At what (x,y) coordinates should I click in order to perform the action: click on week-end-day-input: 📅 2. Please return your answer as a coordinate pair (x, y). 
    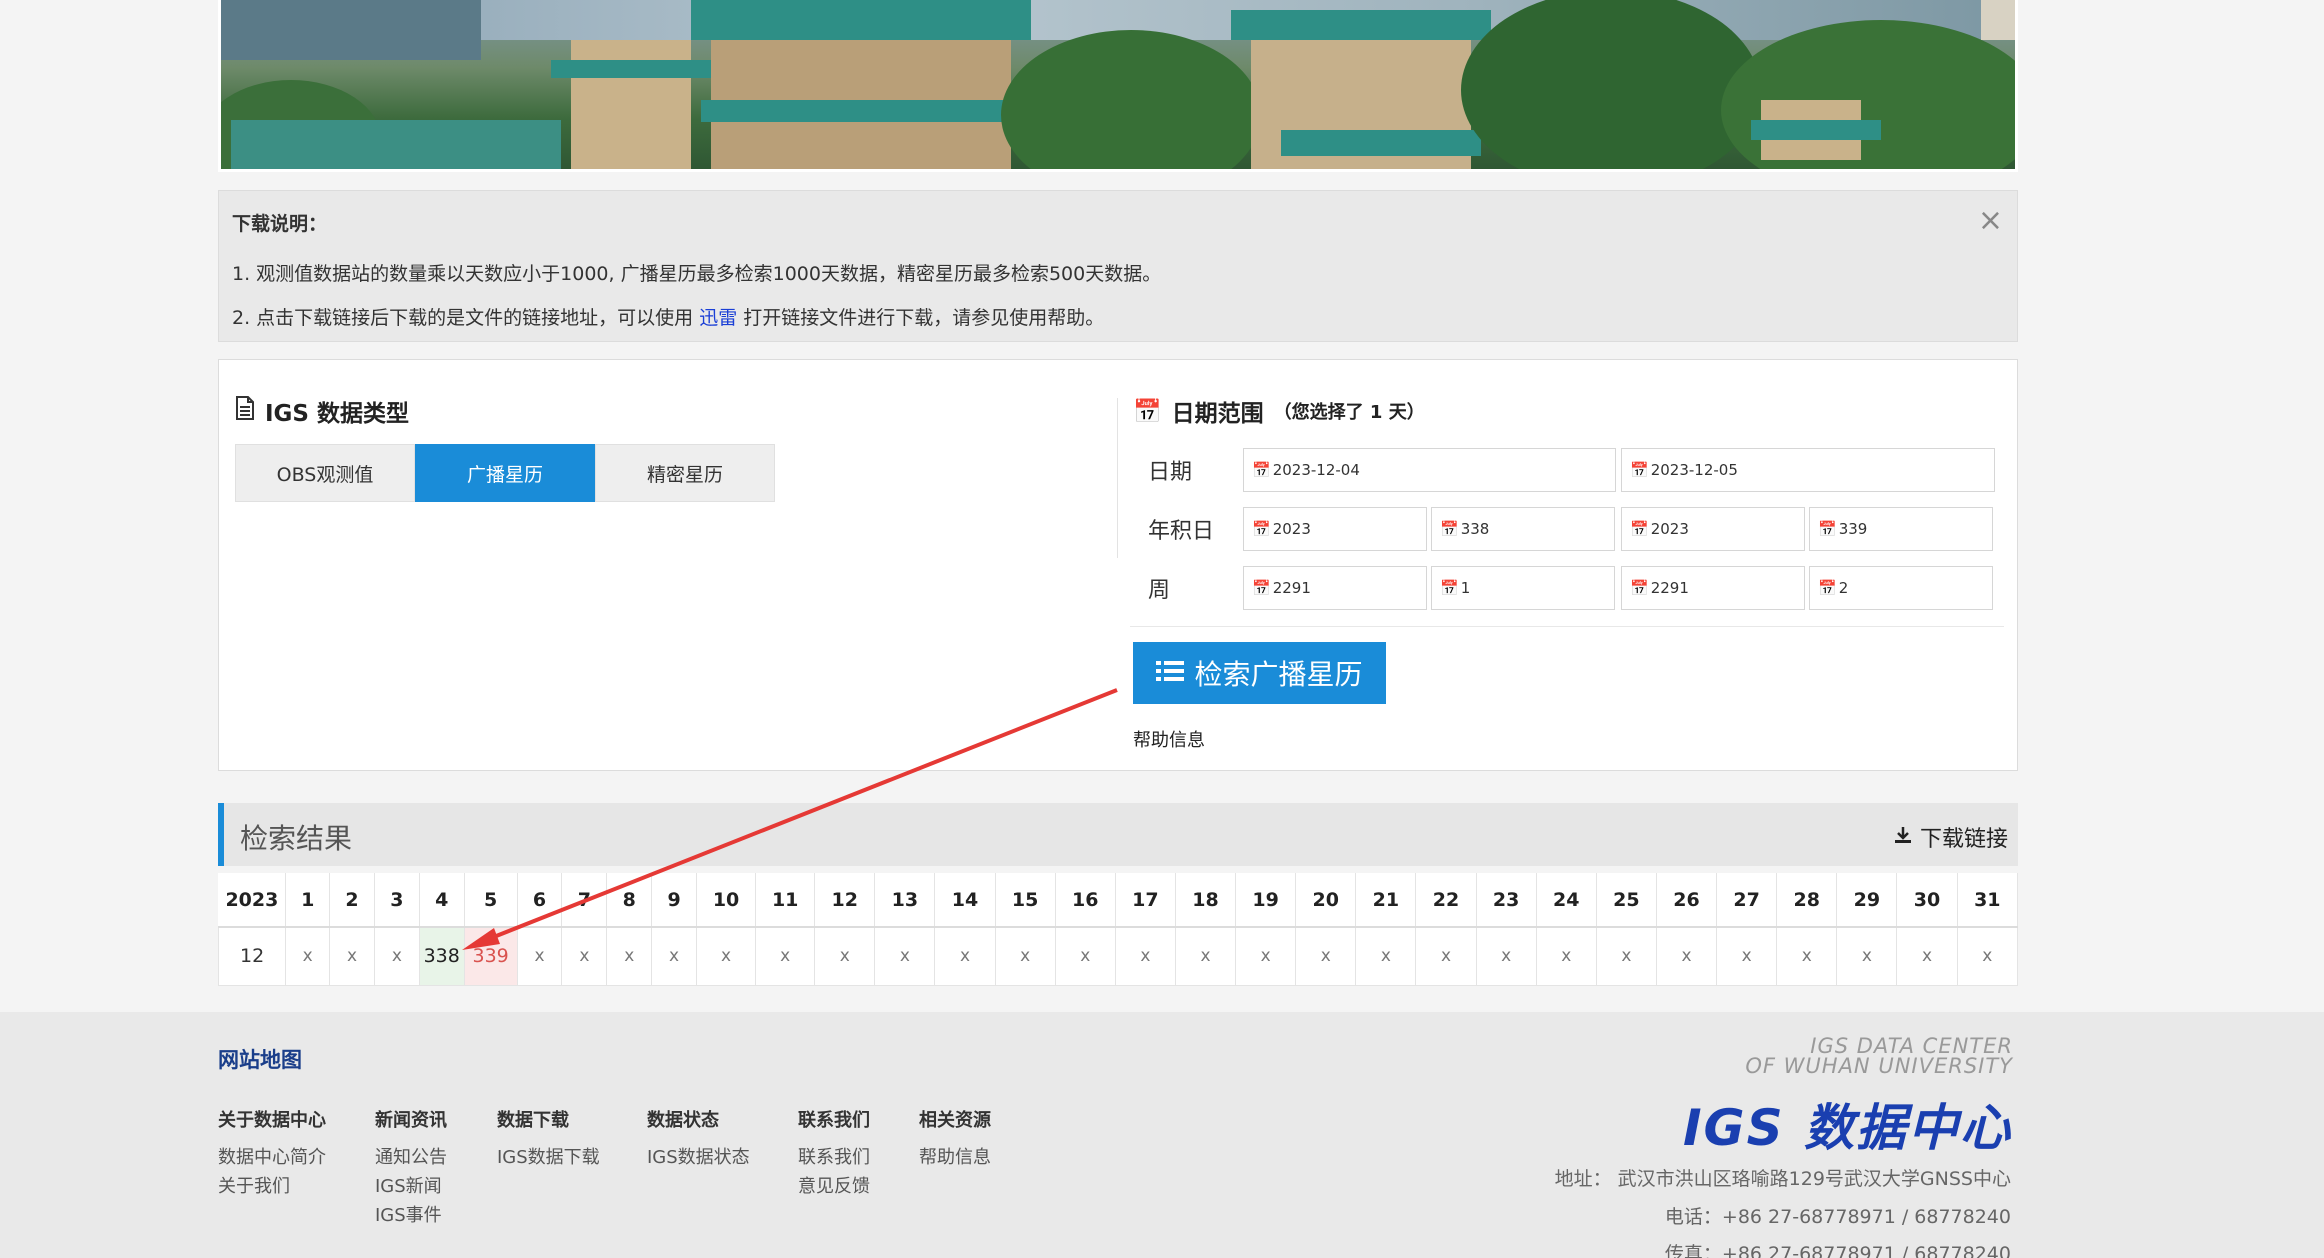
    Looking at the image, I should click on (1901, 588).